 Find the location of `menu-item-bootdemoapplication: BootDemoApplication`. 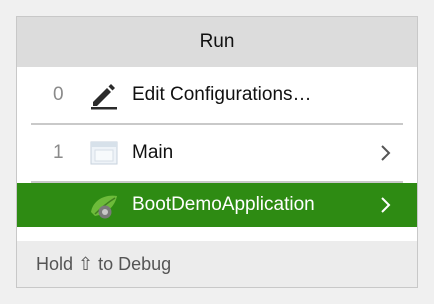

menu-item-bootdemoapplication: BootDemoApplication is located at coordinates (217, 205).